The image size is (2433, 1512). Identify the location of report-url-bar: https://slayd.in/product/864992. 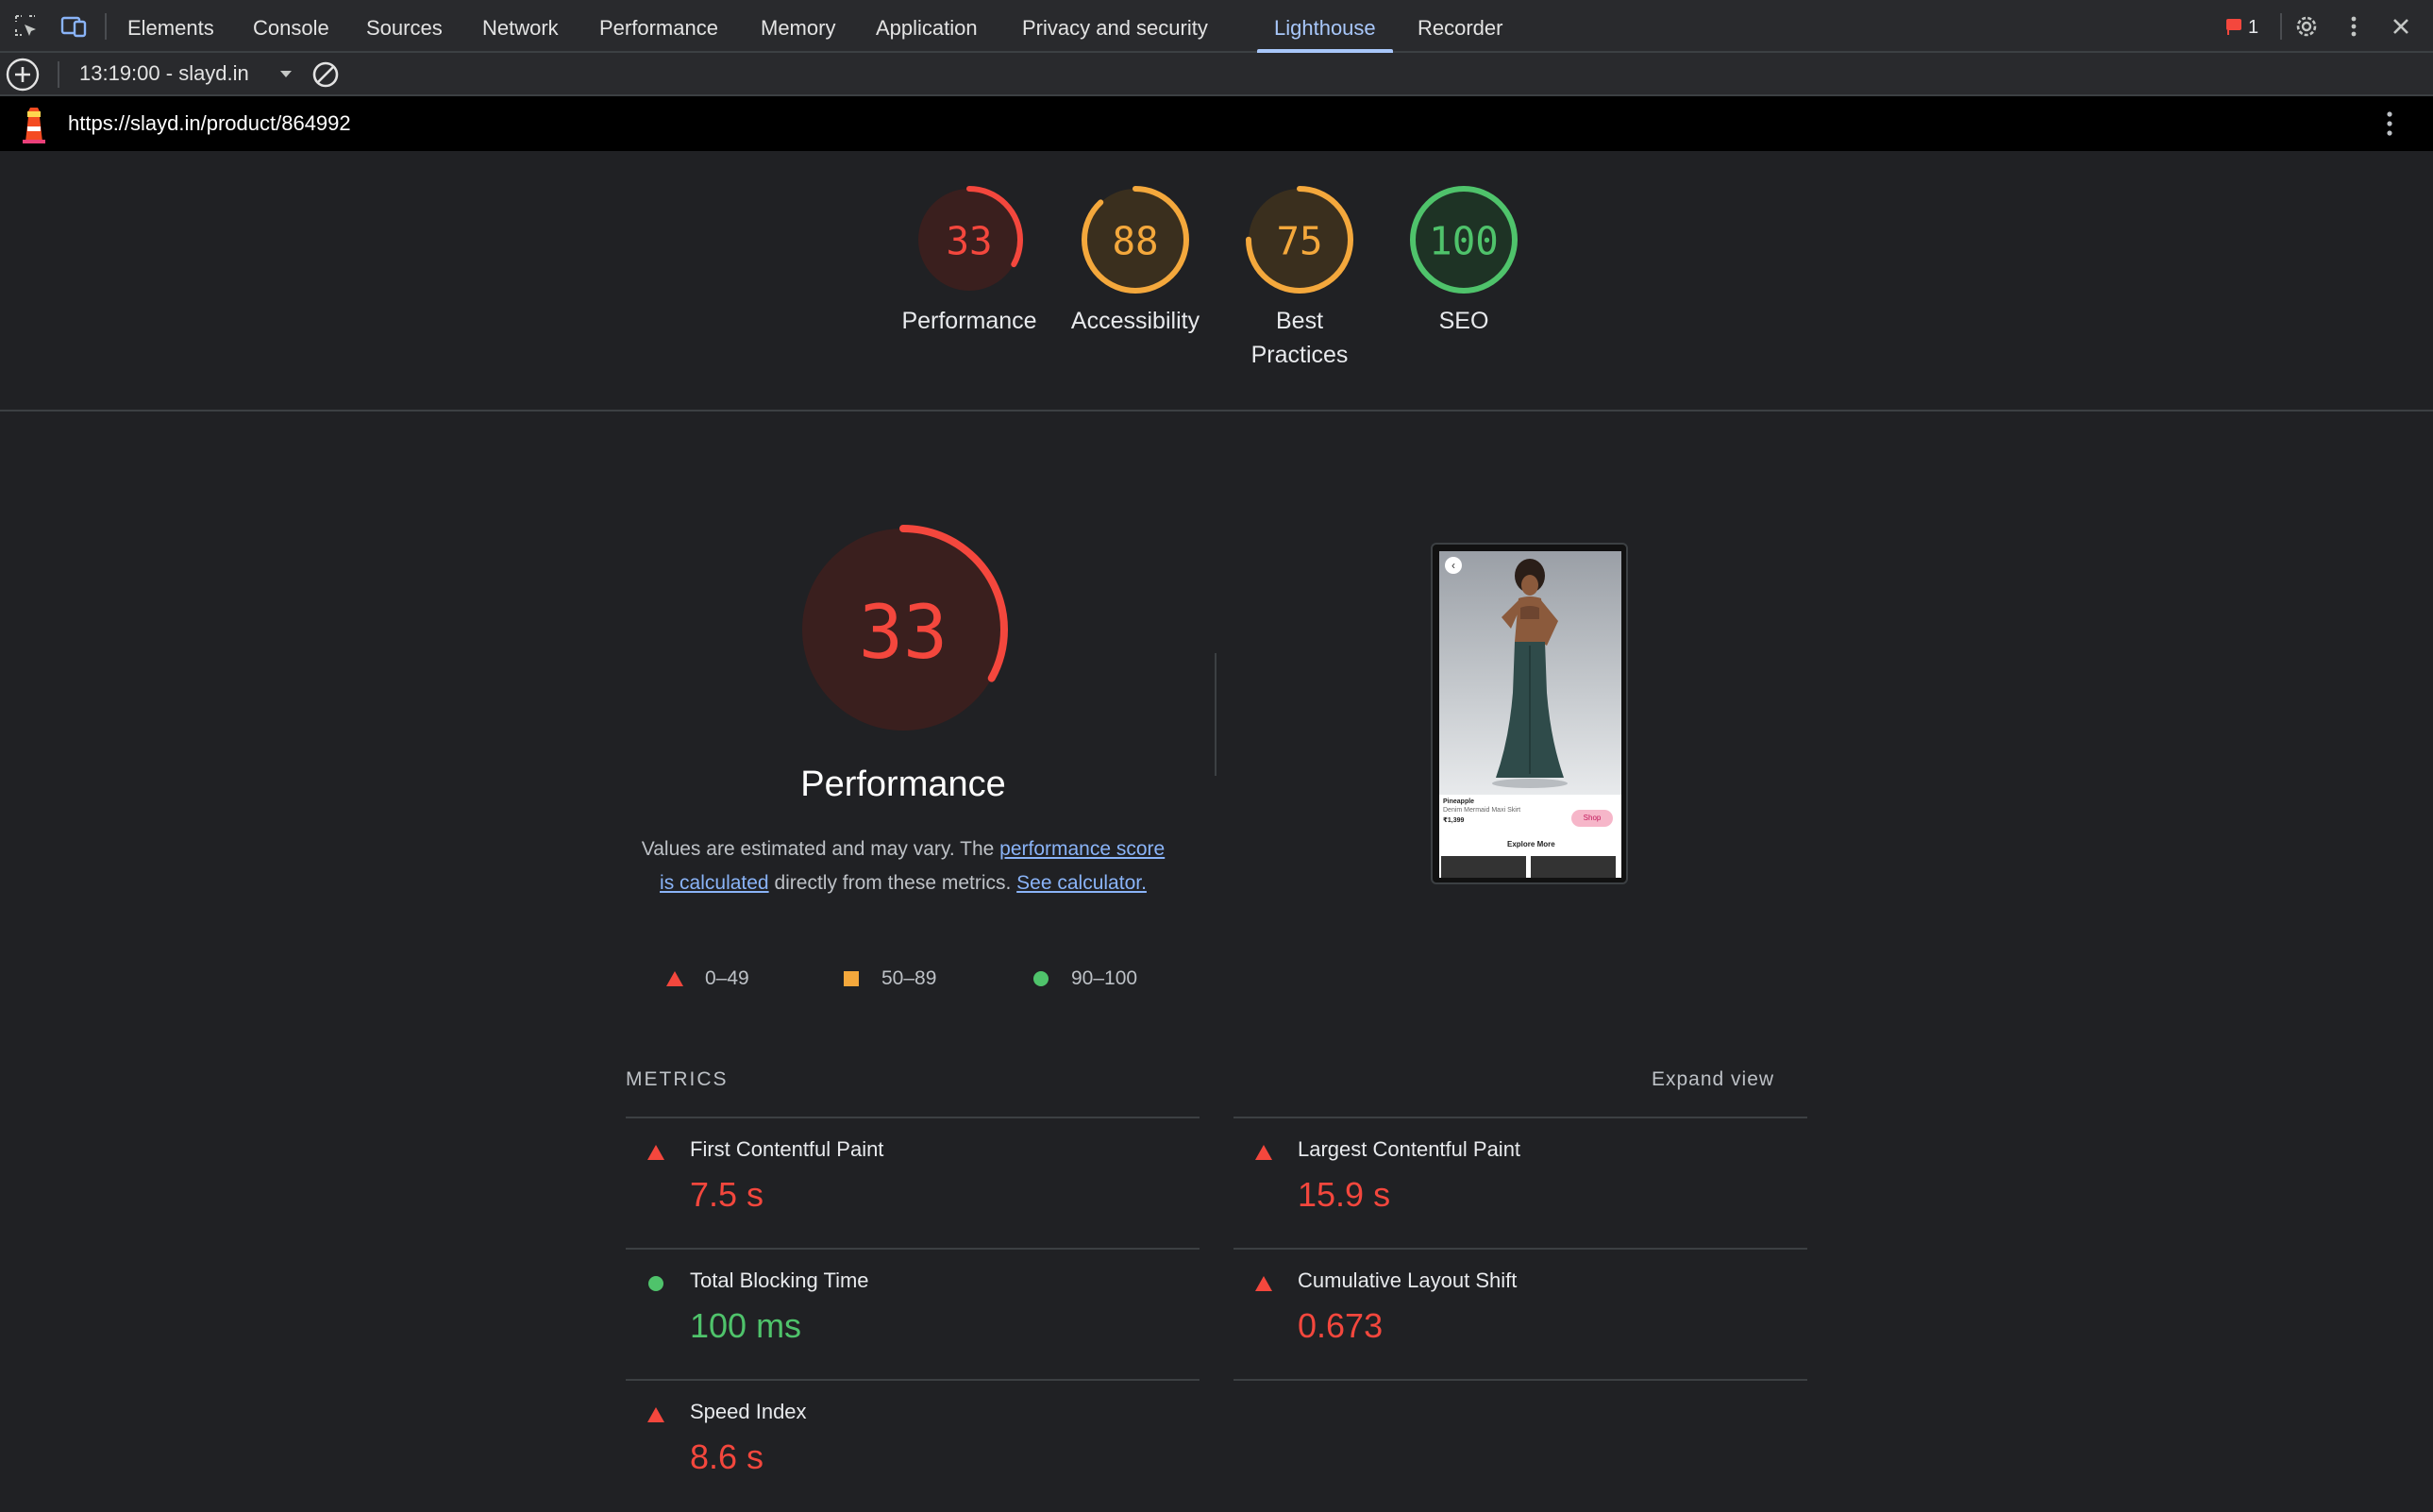
(1216, 123).